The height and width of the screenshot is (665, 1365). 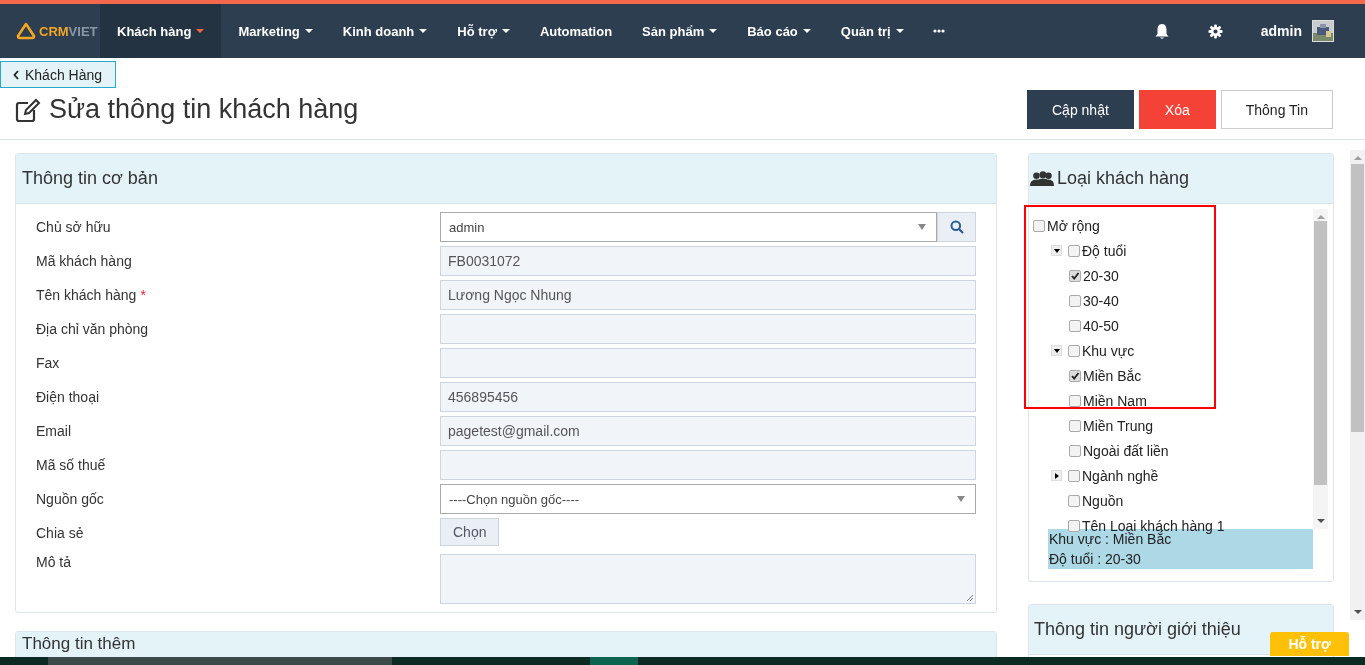 What do you see at coordinates (70, 499) in the screenshot?
I see `field-label: Nguồn gốc` at bounding box center [70, 499].